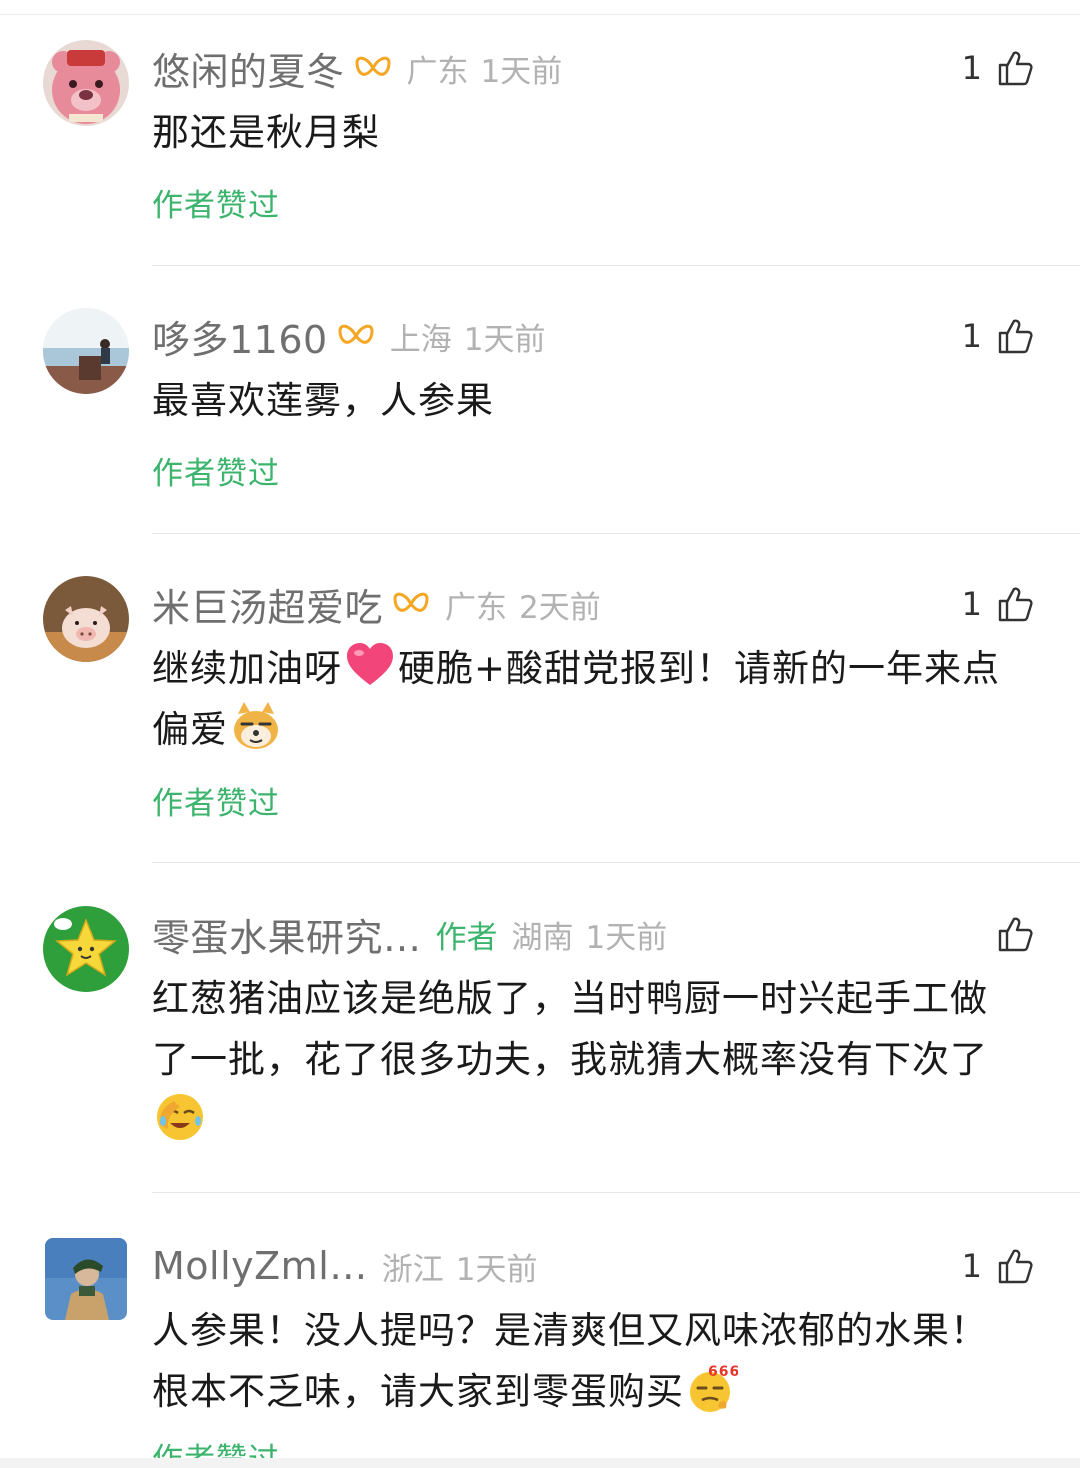 The image size is (1080, 1468). I want to click on facepalm-laugh-emoji-icon, so click(180, 1117).